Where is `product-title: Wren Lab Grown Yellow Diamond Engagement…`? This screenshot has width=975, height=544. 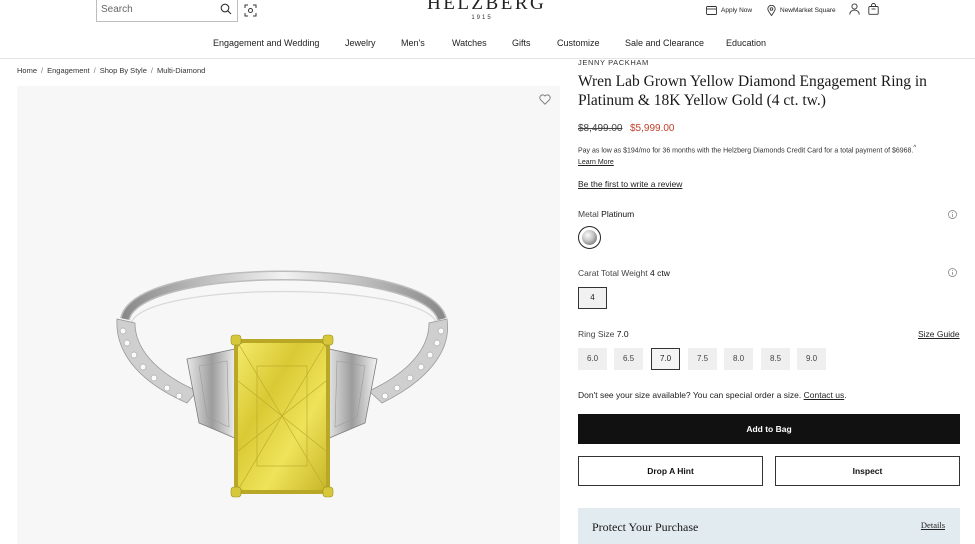 product-title: Wren Lab Grown Yellow Diamond Engagement… is located at coordinates (752, 91).